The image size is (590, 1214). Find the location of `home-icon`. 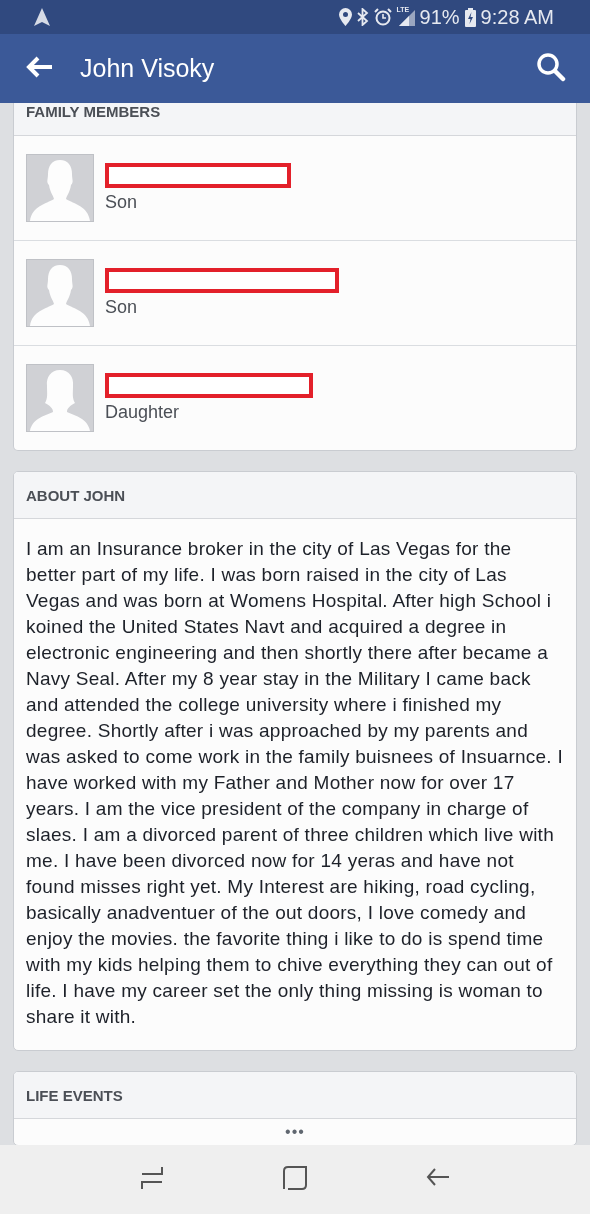

home-icon is located at coordinates (295, 1178).